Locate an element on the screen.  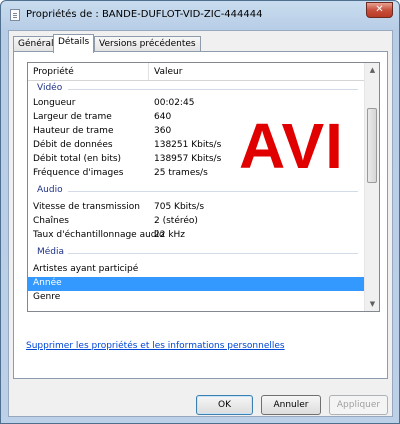
file-icon is located at coordinates (15, 15).